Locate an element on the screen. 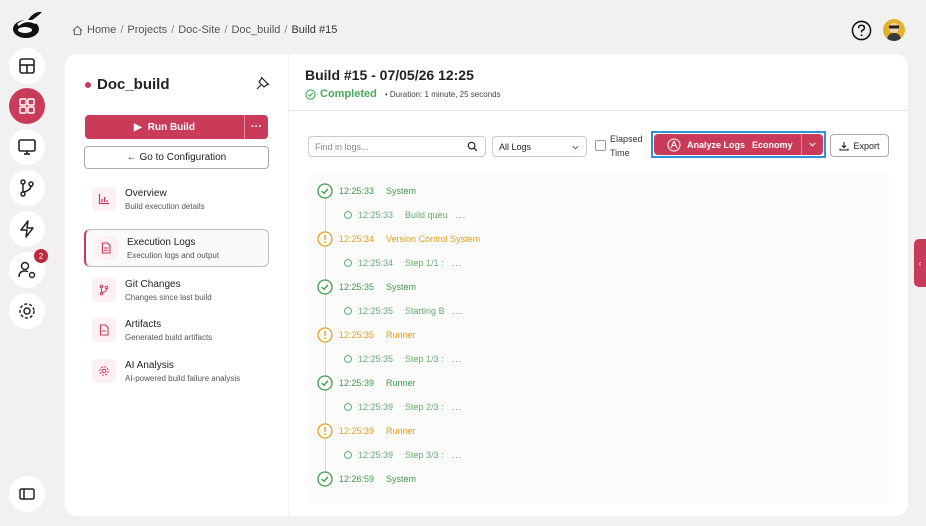  log-message: Version Control System is located at coordinates (433, 239).